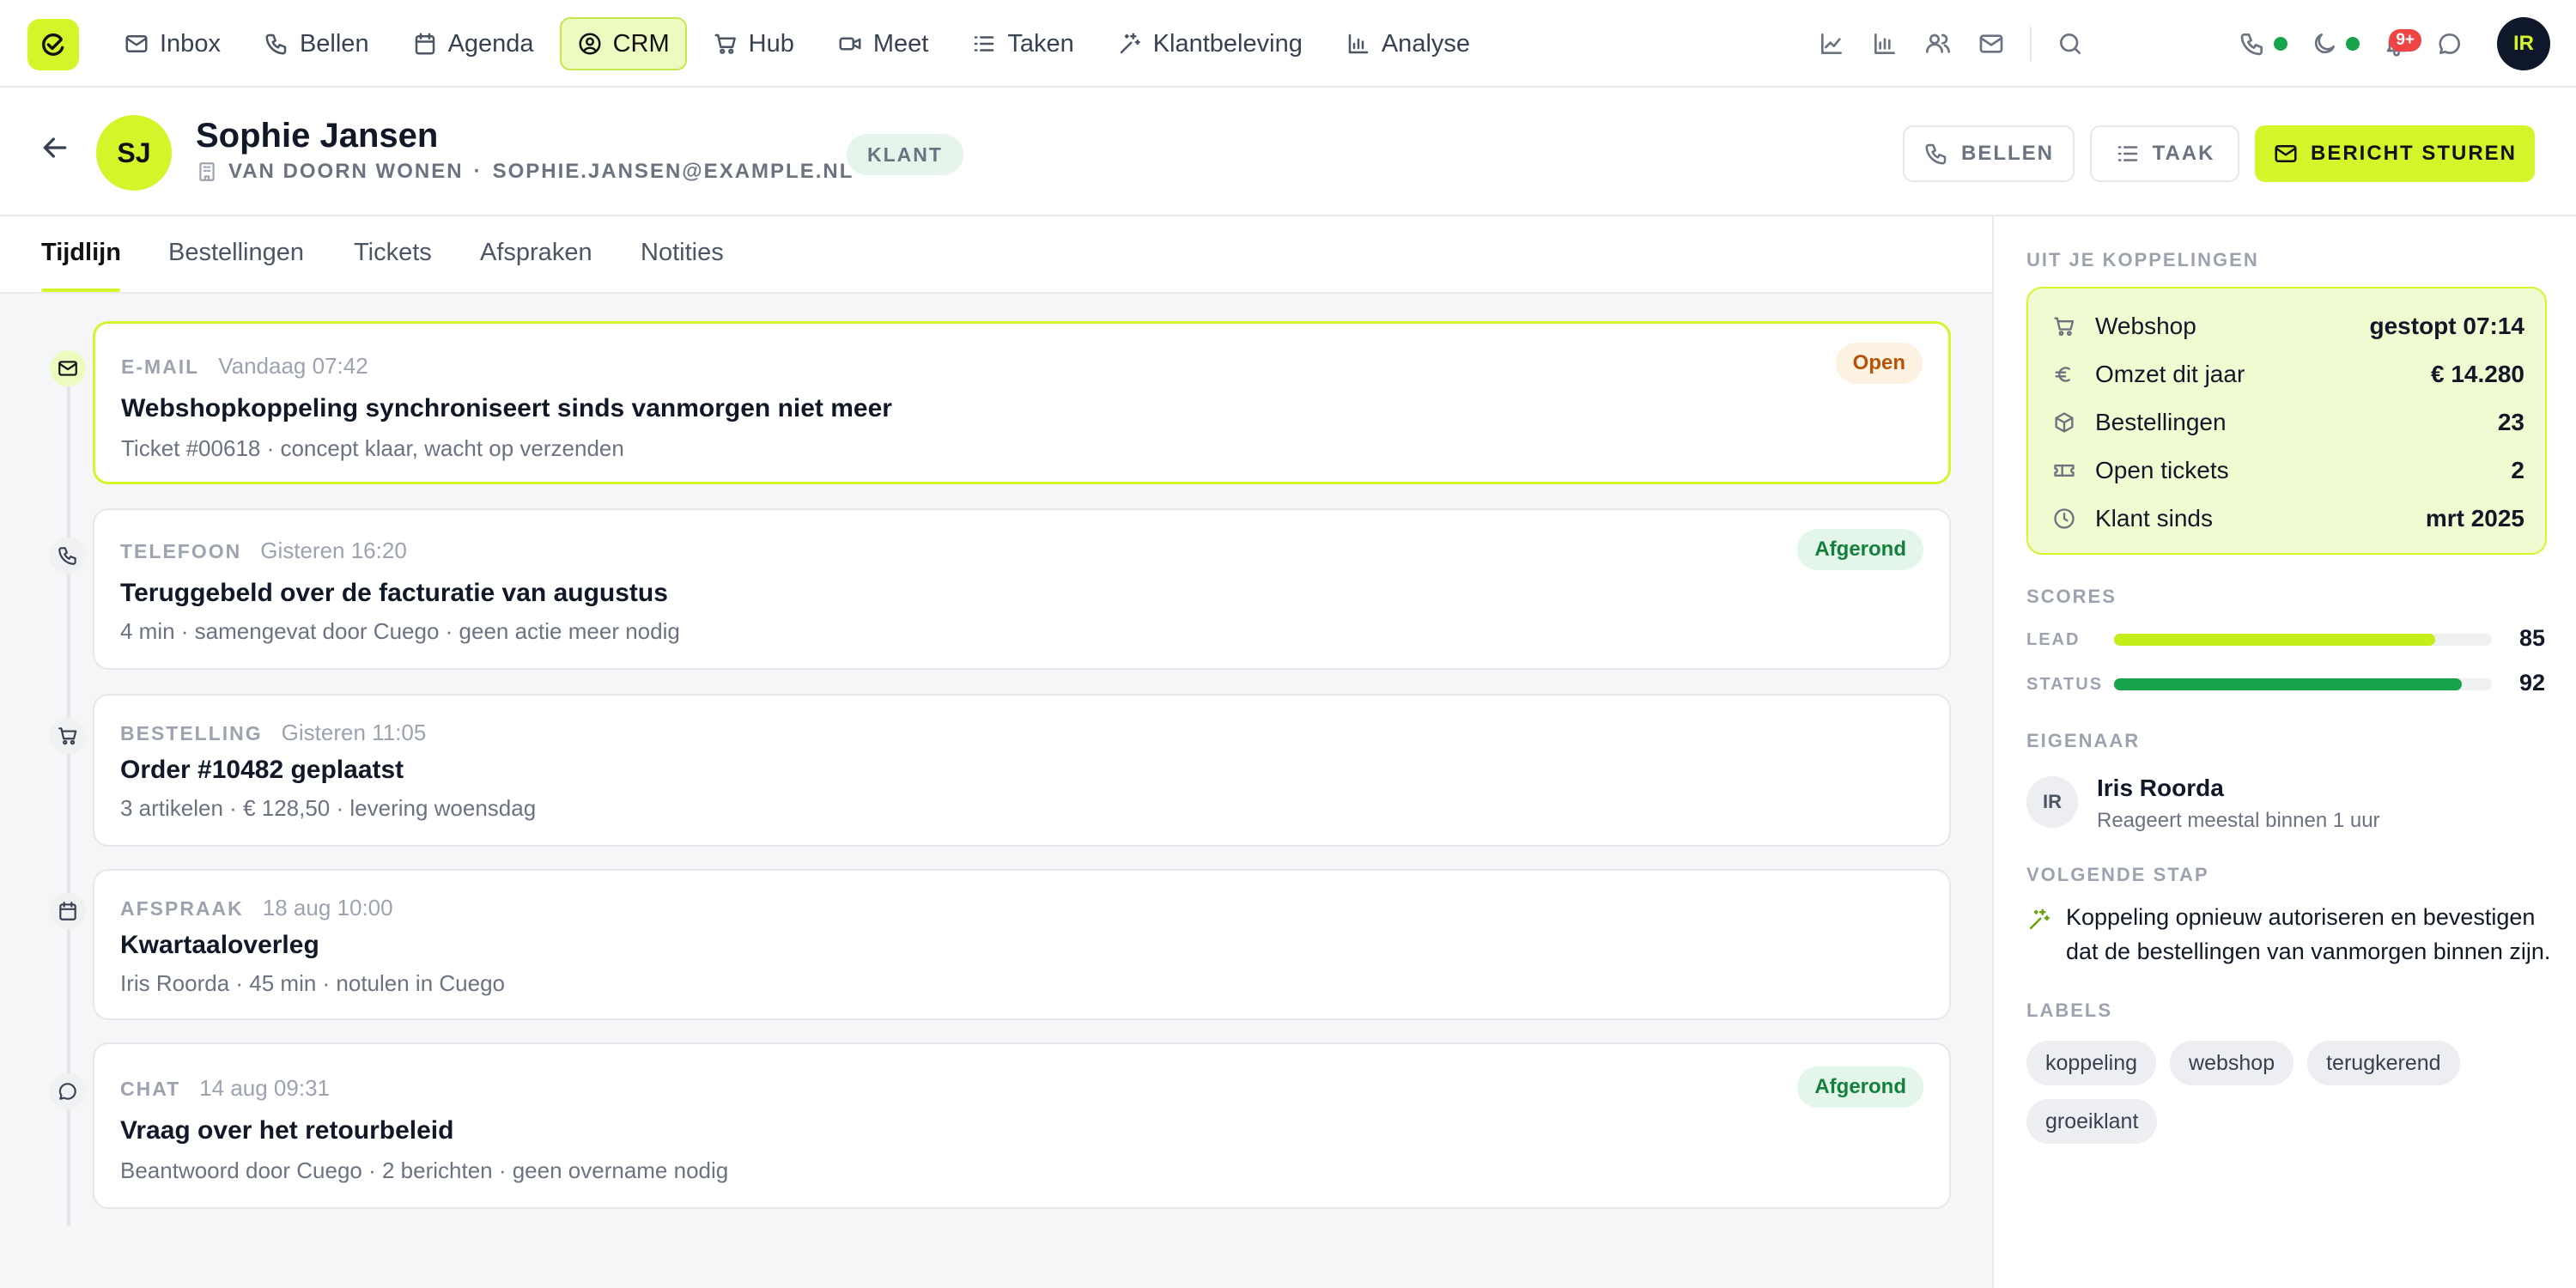 The image size is (2576, 1288). I want to click on contact-email: SOPHIE.JANSEN@EXAMPLE.NL, so click(673, 172).